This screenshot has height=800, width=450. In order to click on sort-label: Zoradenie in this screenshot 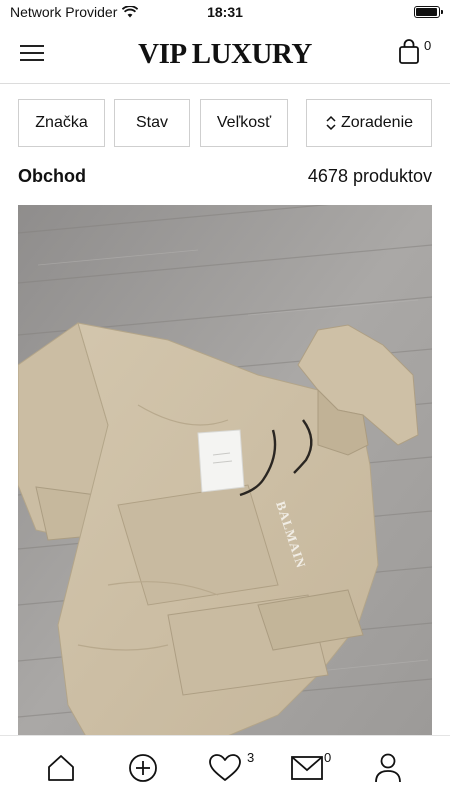, I will do `click(377, 122)`.